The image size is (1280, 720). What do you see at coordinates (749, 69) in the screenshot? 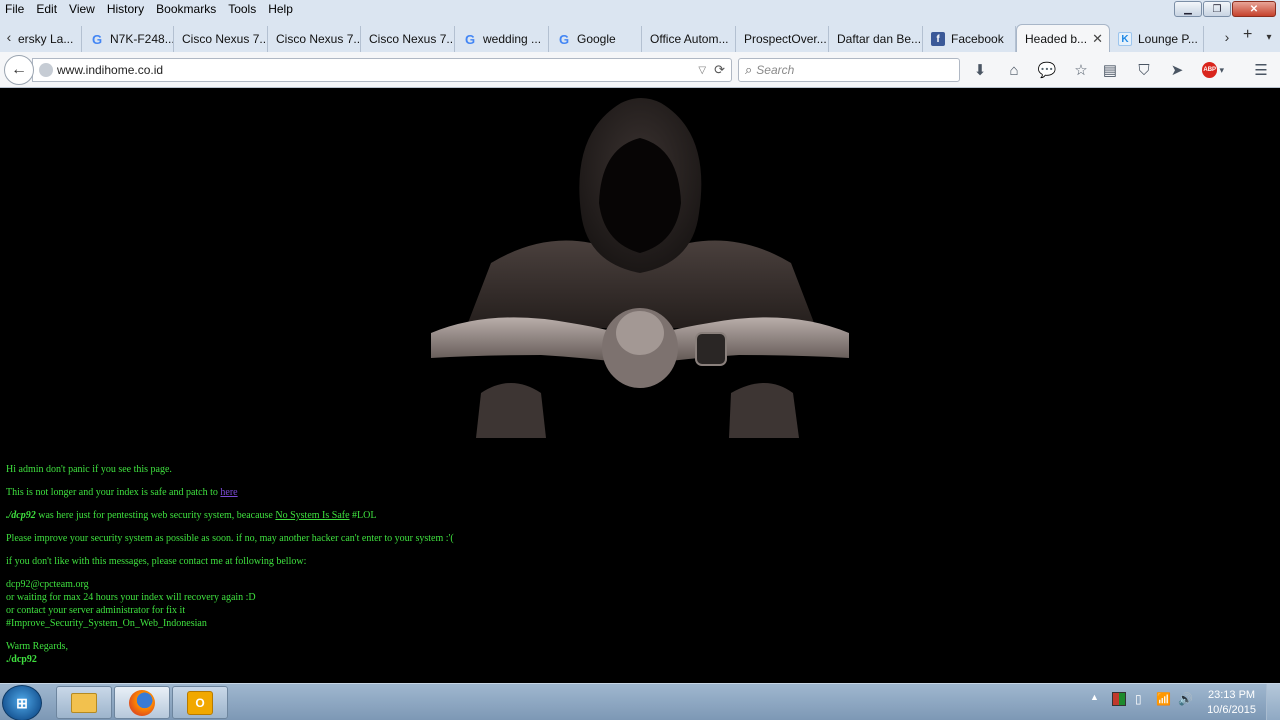
I see `search-icon: ⌕` at bounding box center [749, 69].